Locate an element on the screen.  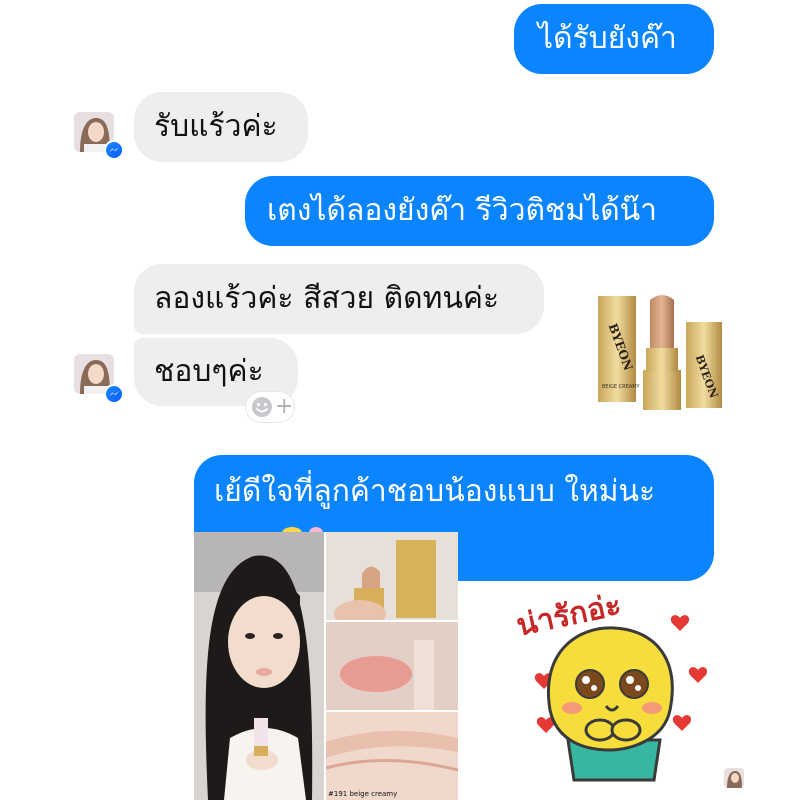
message-text: ชอบๆค่ะ is located at coordinates (209, 371).